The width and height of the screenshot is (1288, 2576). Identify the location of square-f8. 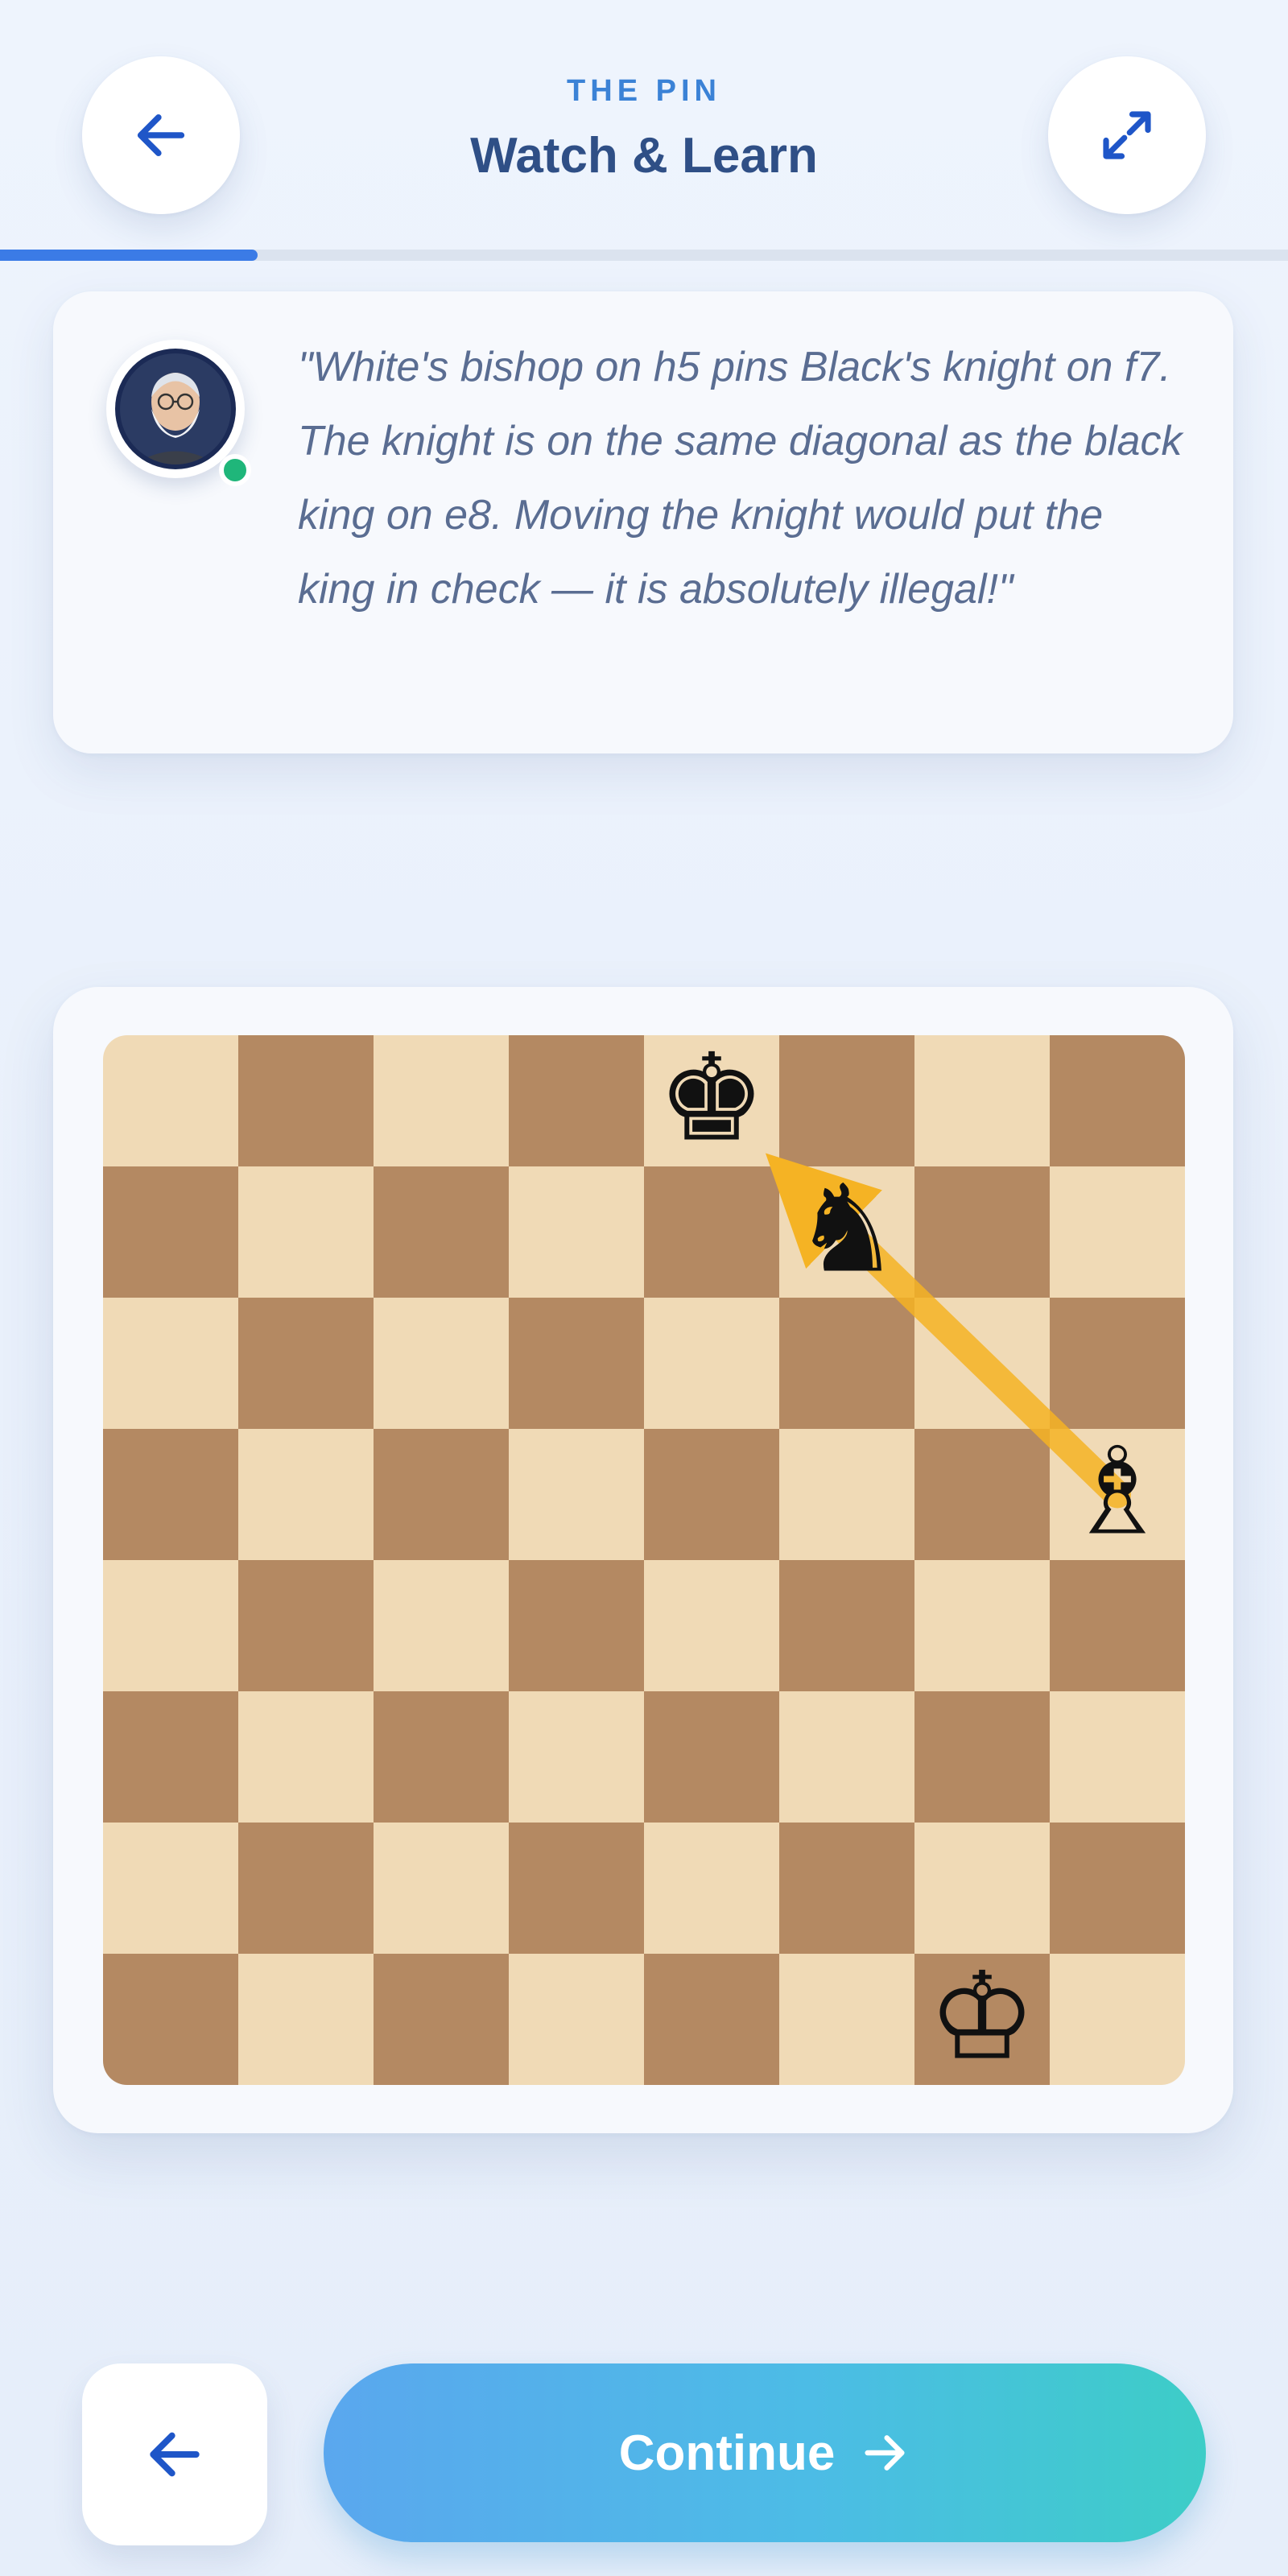
(846, 1100).